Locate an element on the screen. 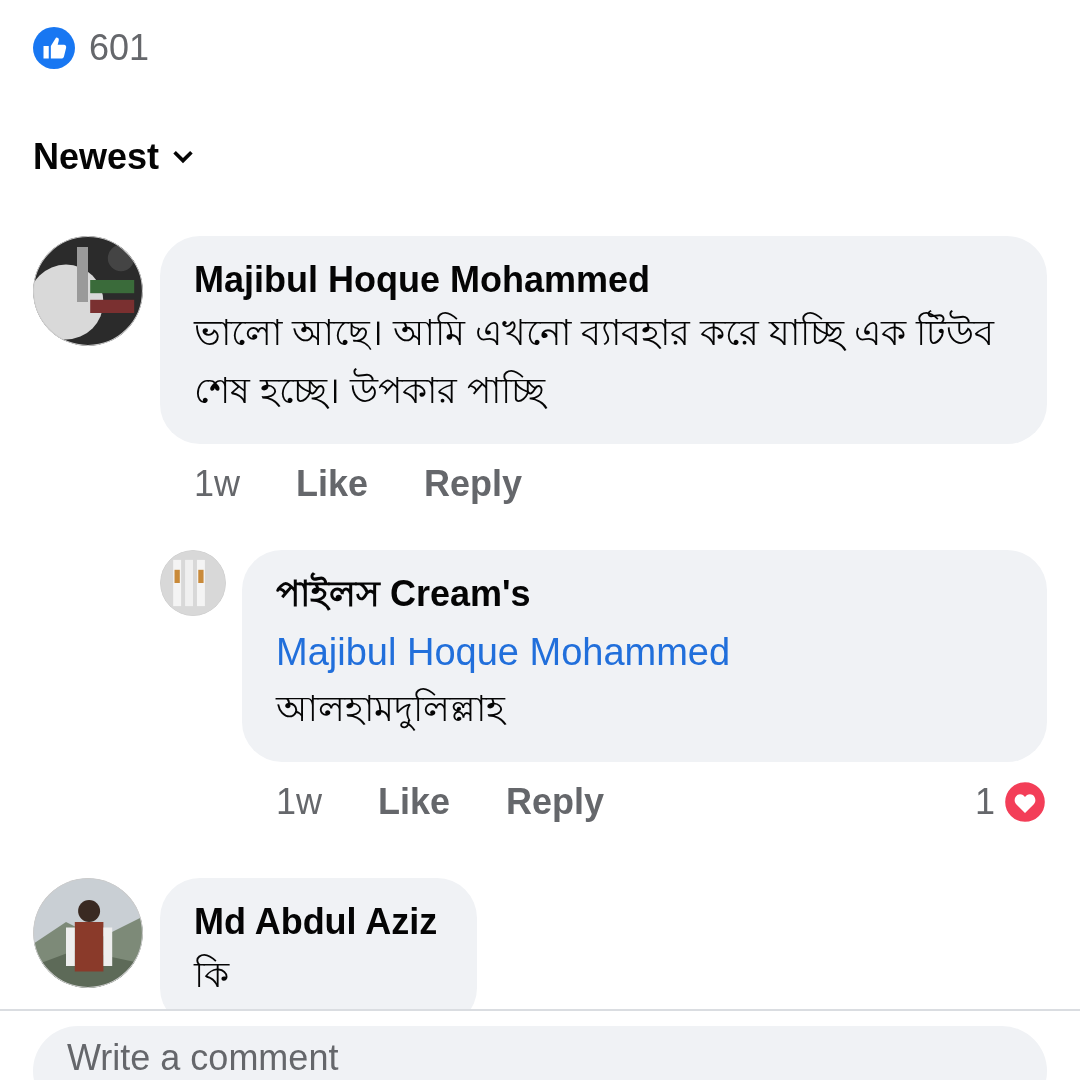  comment-text: ভালো আছে। আমি এখনো ব্যাবহার করে যাচ্ছি এক টিউব শেষ হচ্ছে। উপকার পাচ্ছি is located at coordinates (595, 361).